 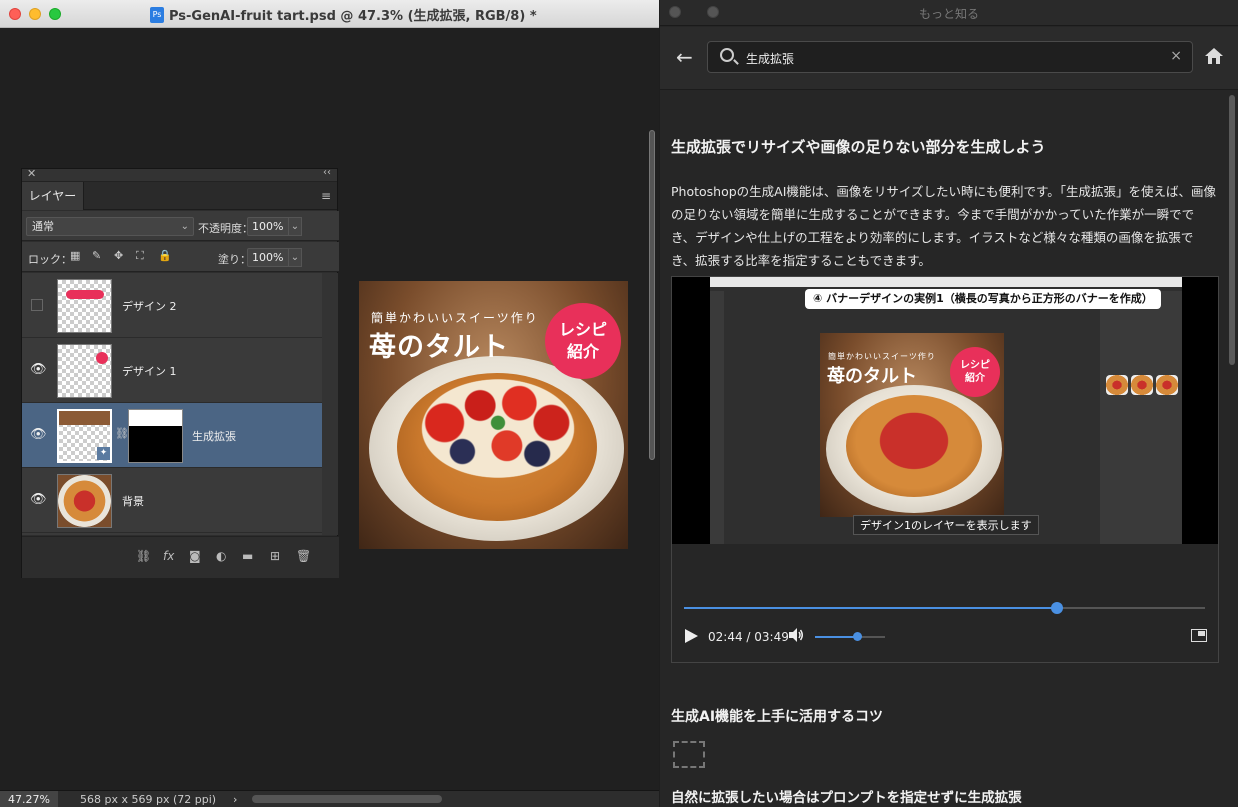 I want to click on video-canvas-image: 簡単かわいいスイーツ作り 苺のタルト レシピ 紹介, so click(x=912, y=425).